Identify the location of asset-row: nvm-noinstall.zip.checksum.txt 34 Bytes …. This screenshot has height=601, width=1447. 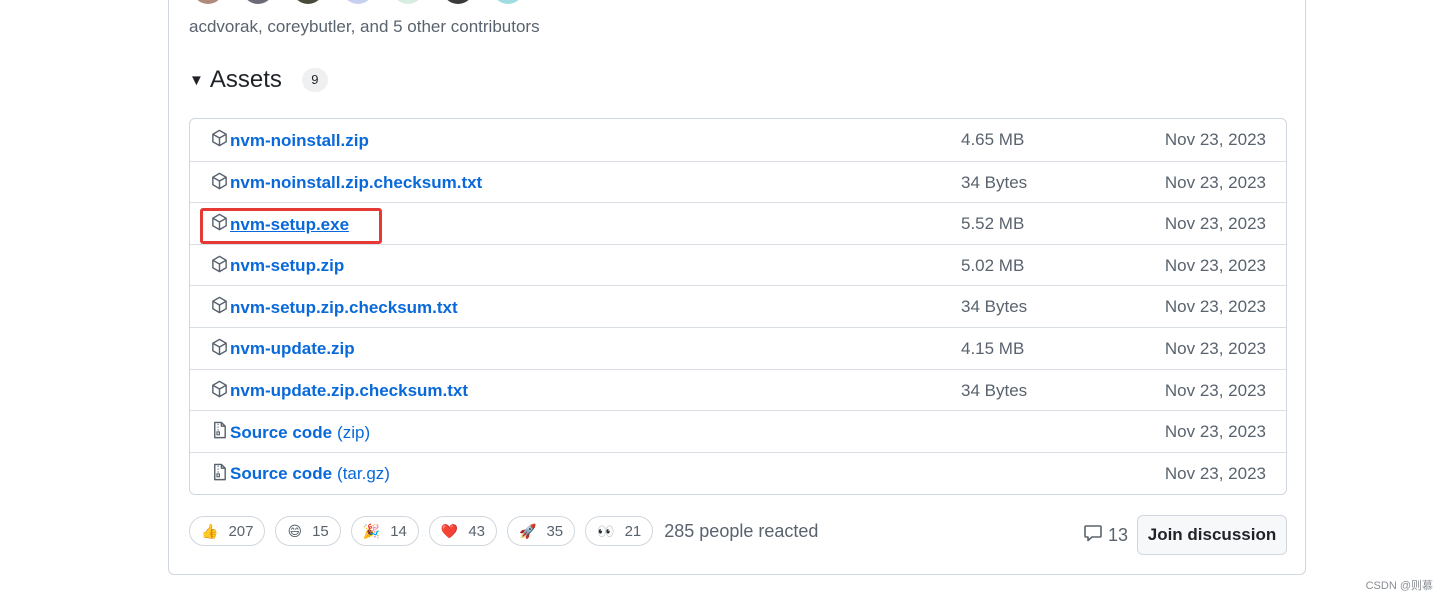
(738, 181).